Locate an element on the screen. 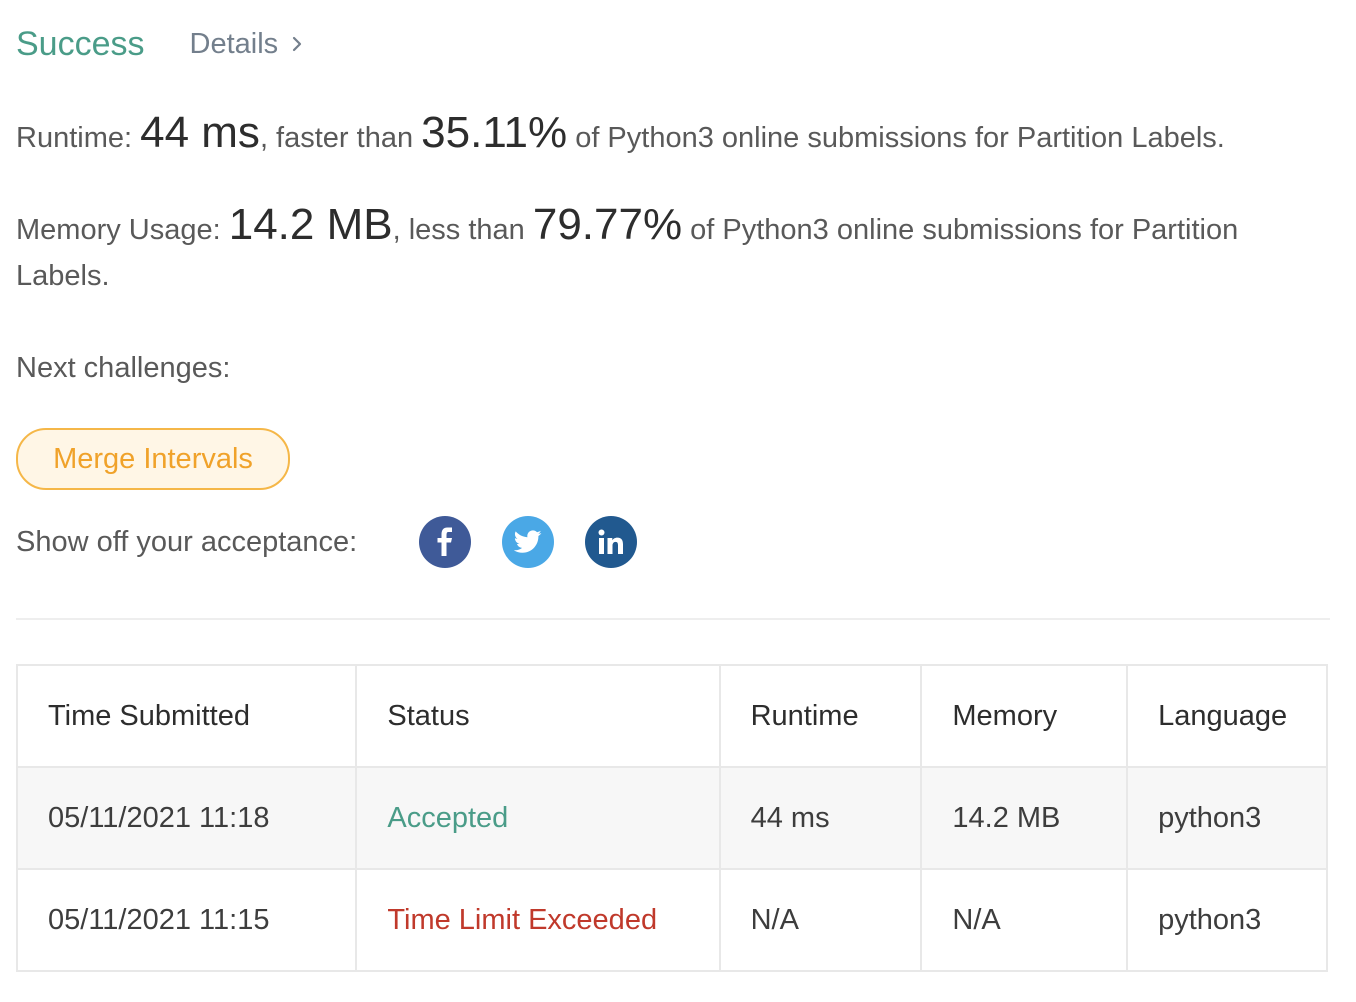 The width and height of the screenshot is (1356, 1002). memory-cell: N/A is located at coordinates (1024, 920).